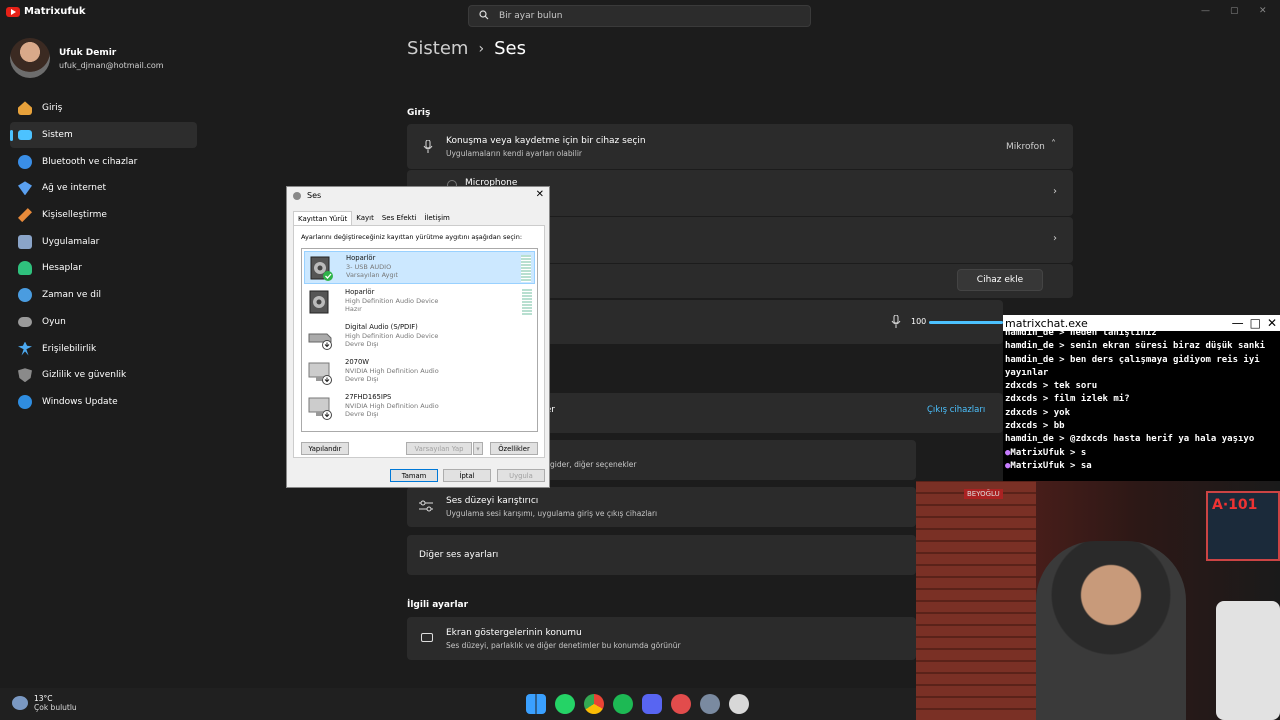 This screenshot has width=1280, height=720. I want to click on device-status: Hazır, so click(353, 309).